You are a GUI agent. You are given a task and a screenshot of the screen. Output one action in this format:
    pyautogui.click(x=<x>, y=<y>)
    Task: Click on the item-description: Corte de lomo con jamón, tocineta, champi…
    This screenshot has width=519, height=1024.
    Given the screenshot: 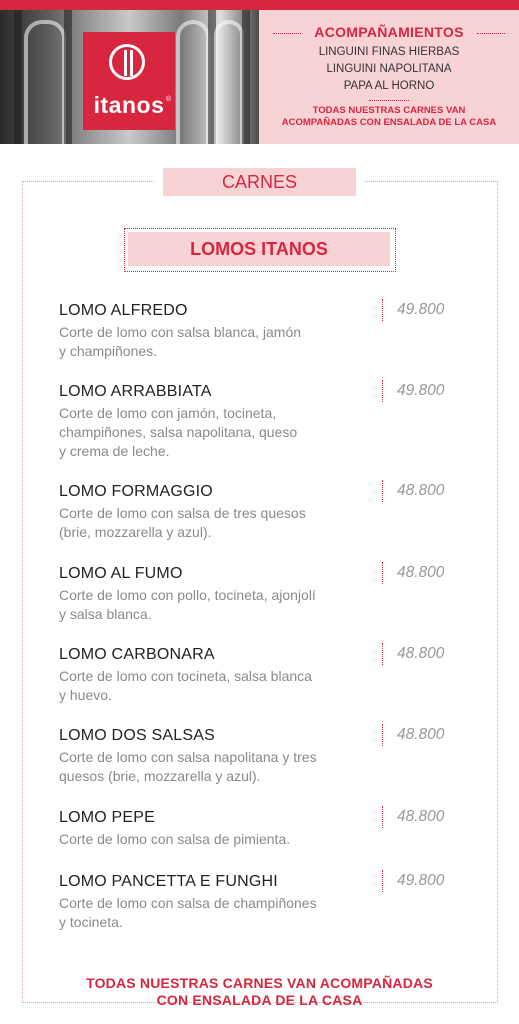 What is the action you would take?
    pyautogui.click(x=178, y=432)
    